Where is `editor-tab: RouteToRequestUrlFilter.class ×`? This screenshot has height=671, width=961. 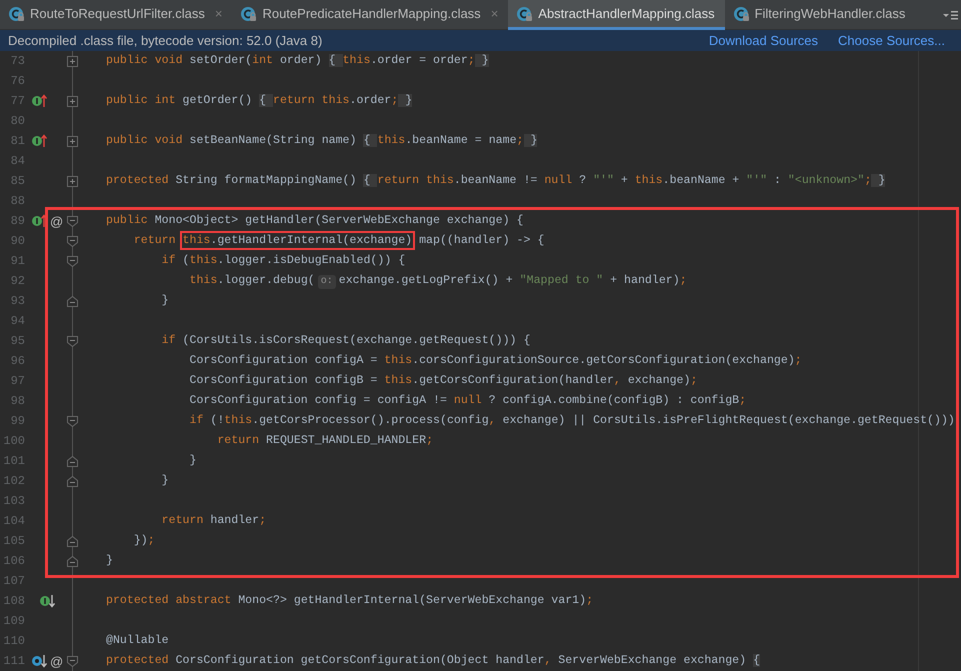
editor-tab: RouteToRequestUrlFilter.class × is located at coordinates (116, 15).